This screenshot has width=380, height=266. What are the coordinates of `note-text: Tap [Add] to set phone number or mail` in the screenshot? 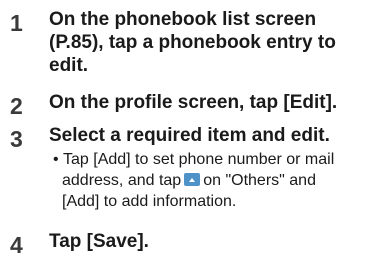 It's located at (199, 159).